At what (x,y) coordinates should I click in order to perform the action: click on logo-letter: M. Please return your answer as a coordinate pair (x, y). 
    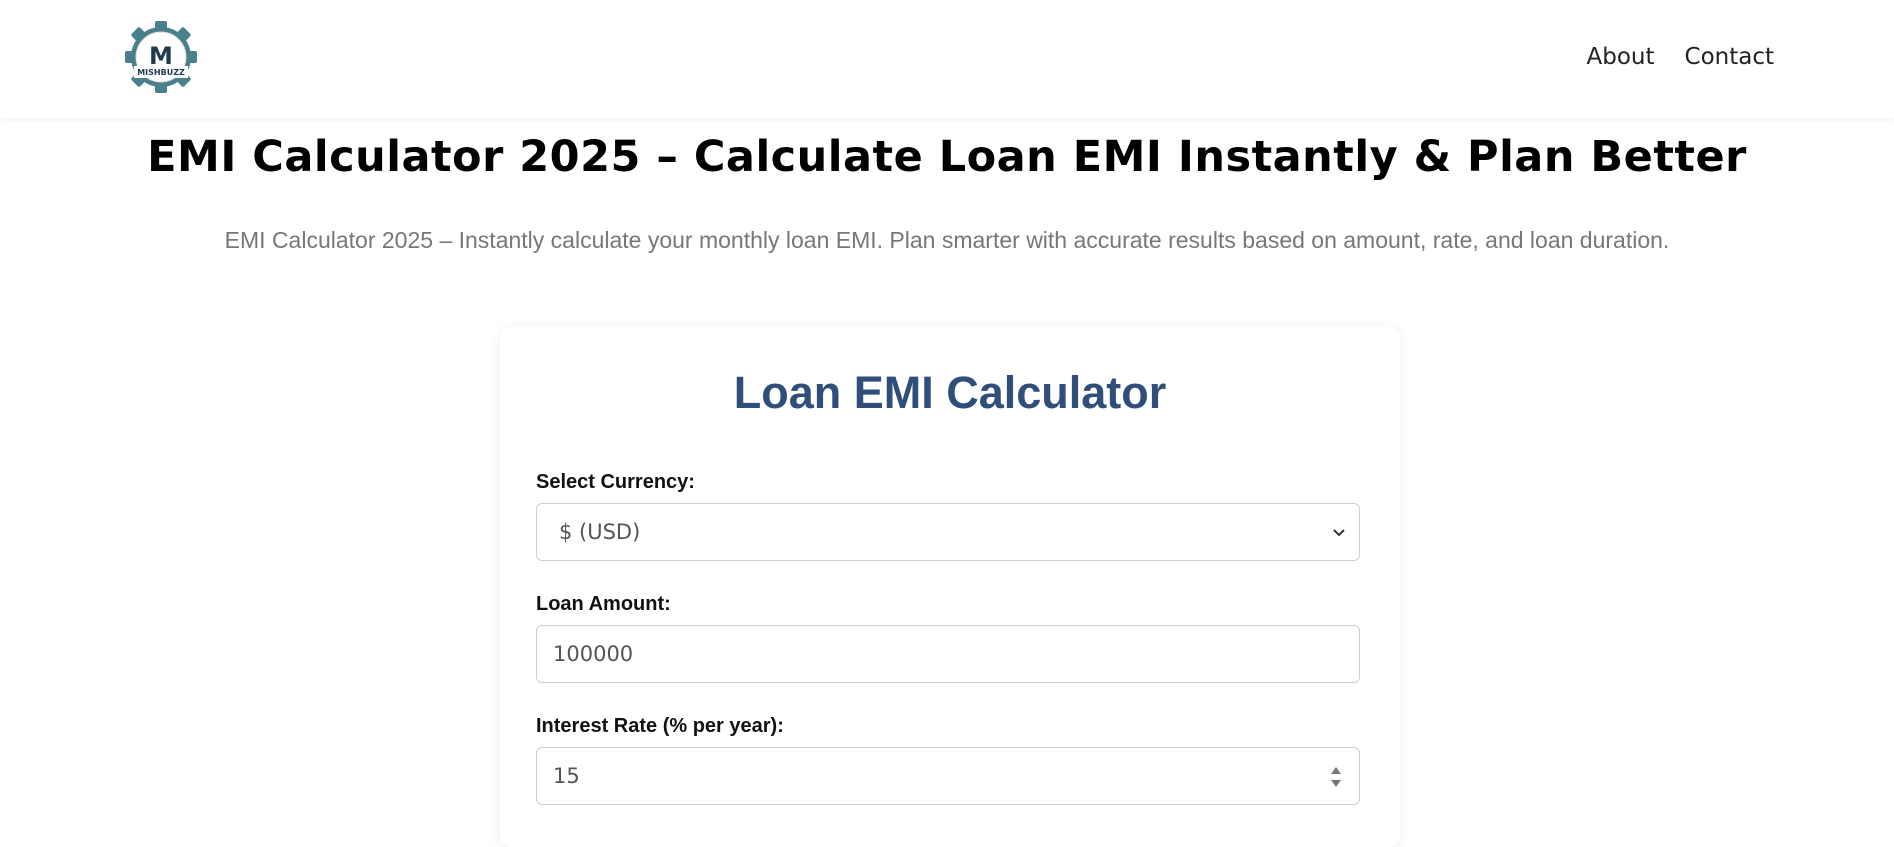
    Looking at the image, I should click on (161, 56).